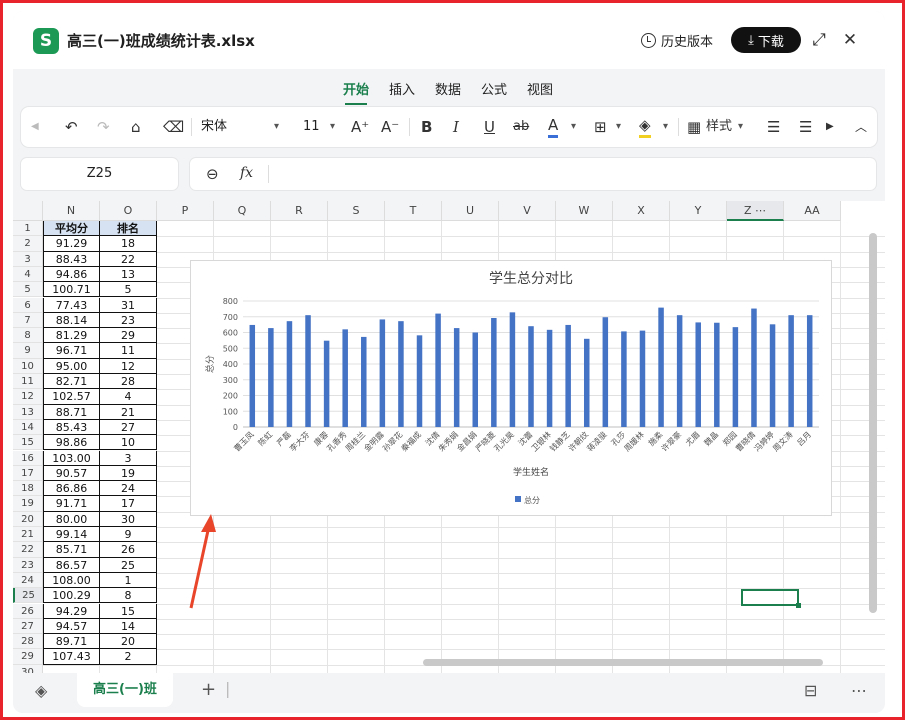 The image size is (905, 720). Describe the element at coordinates (28, 259) in the screenshot. I see `row-header-3: 3` at that location.